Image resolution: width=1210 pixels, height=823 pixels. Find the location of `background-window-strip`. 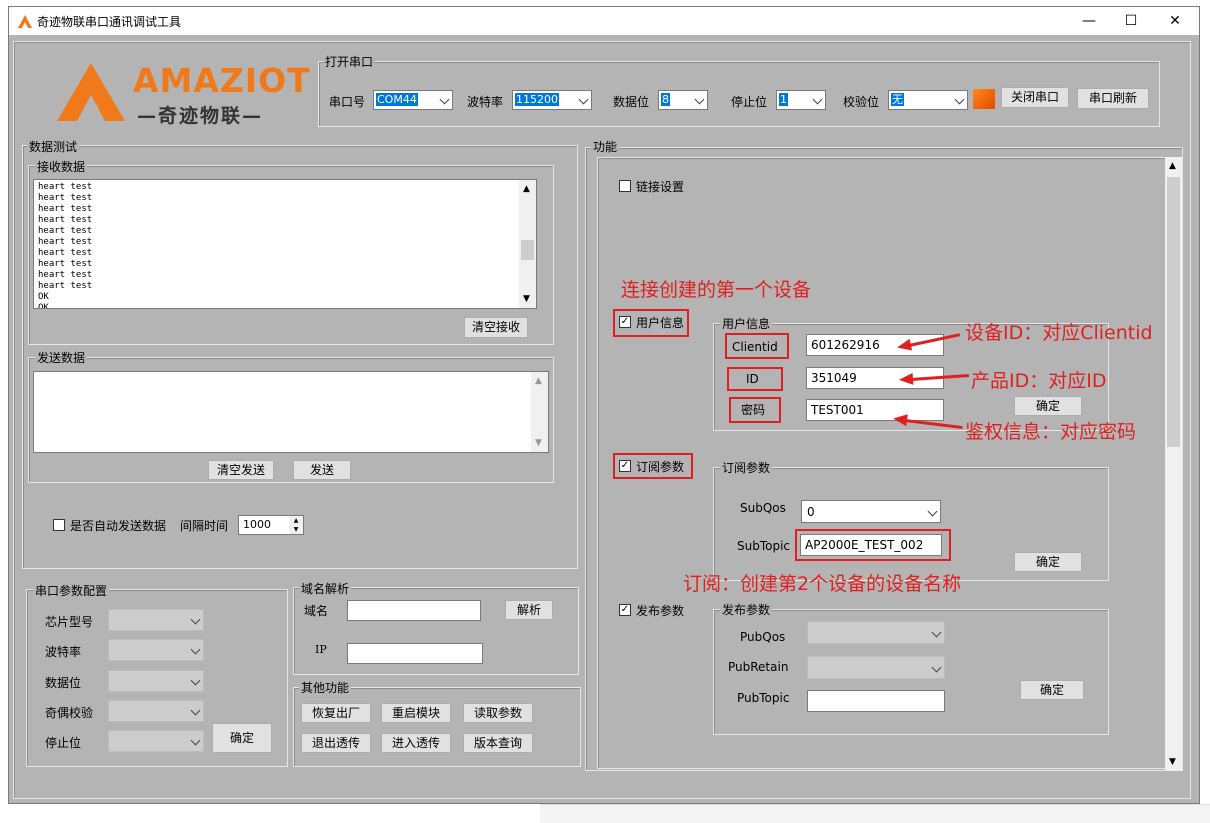

background-window-strip is located at coordinates (875, 813).